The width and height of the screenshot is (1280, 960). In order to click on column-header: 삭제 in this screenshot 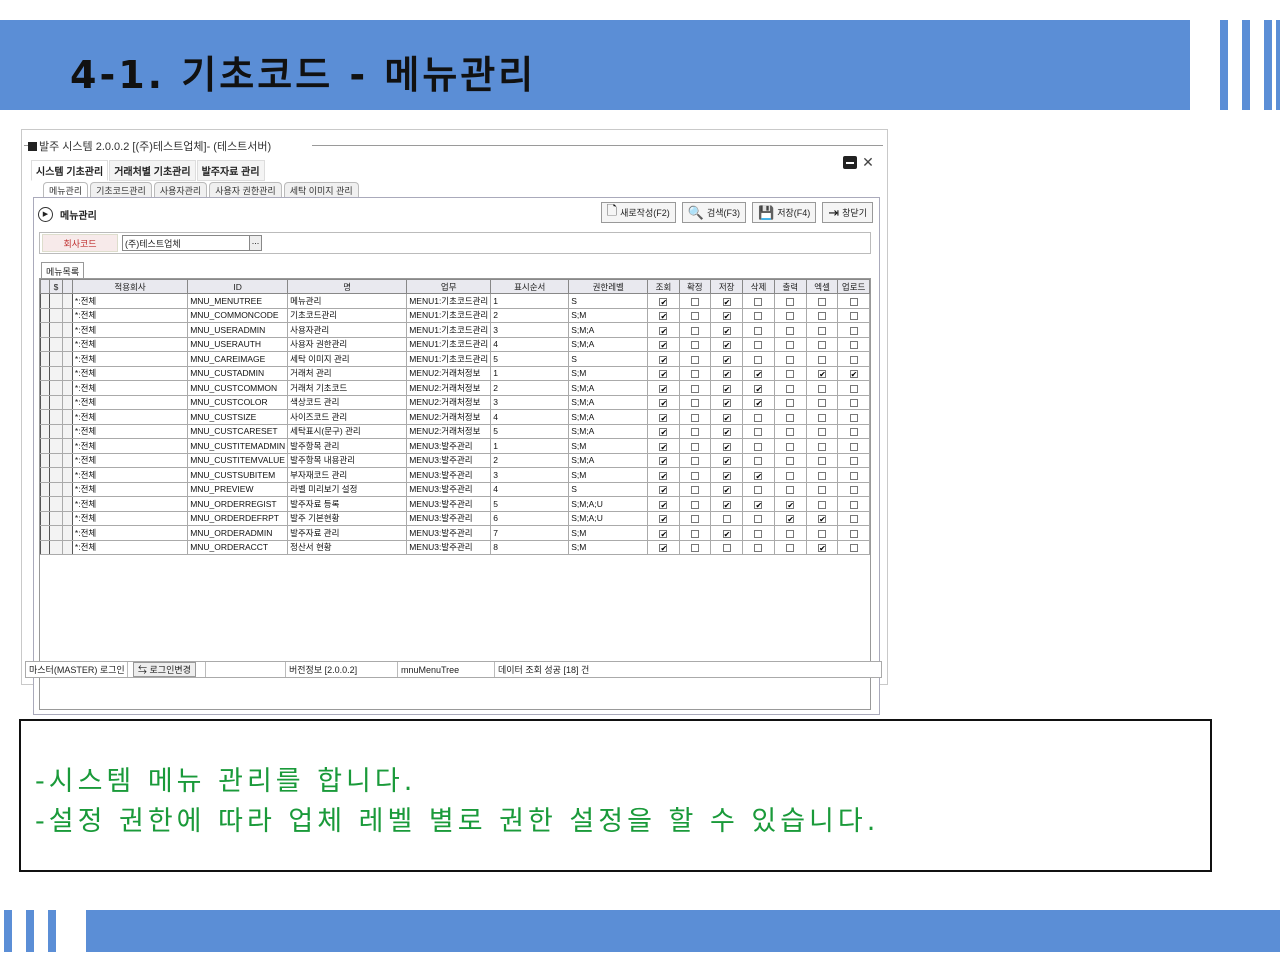, I will do `click(758, 286)`.